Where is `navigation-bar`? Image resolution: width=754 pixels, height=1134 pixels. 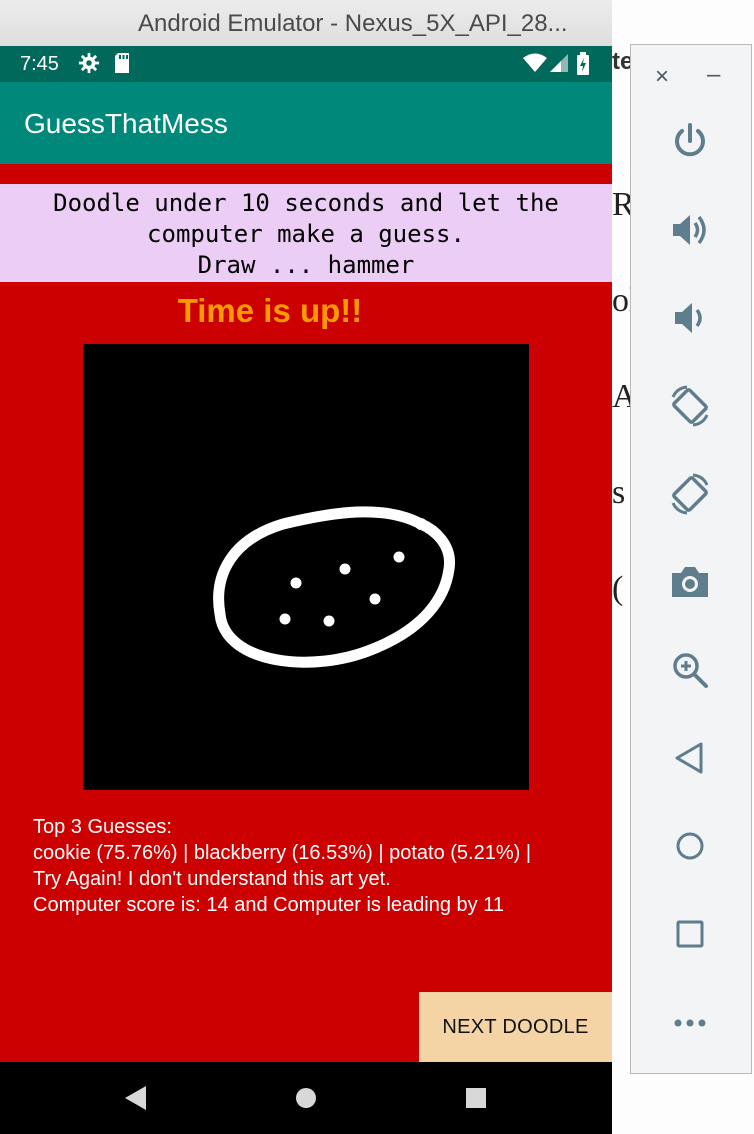 navigation-bar is located at coordinates (306, 1098).